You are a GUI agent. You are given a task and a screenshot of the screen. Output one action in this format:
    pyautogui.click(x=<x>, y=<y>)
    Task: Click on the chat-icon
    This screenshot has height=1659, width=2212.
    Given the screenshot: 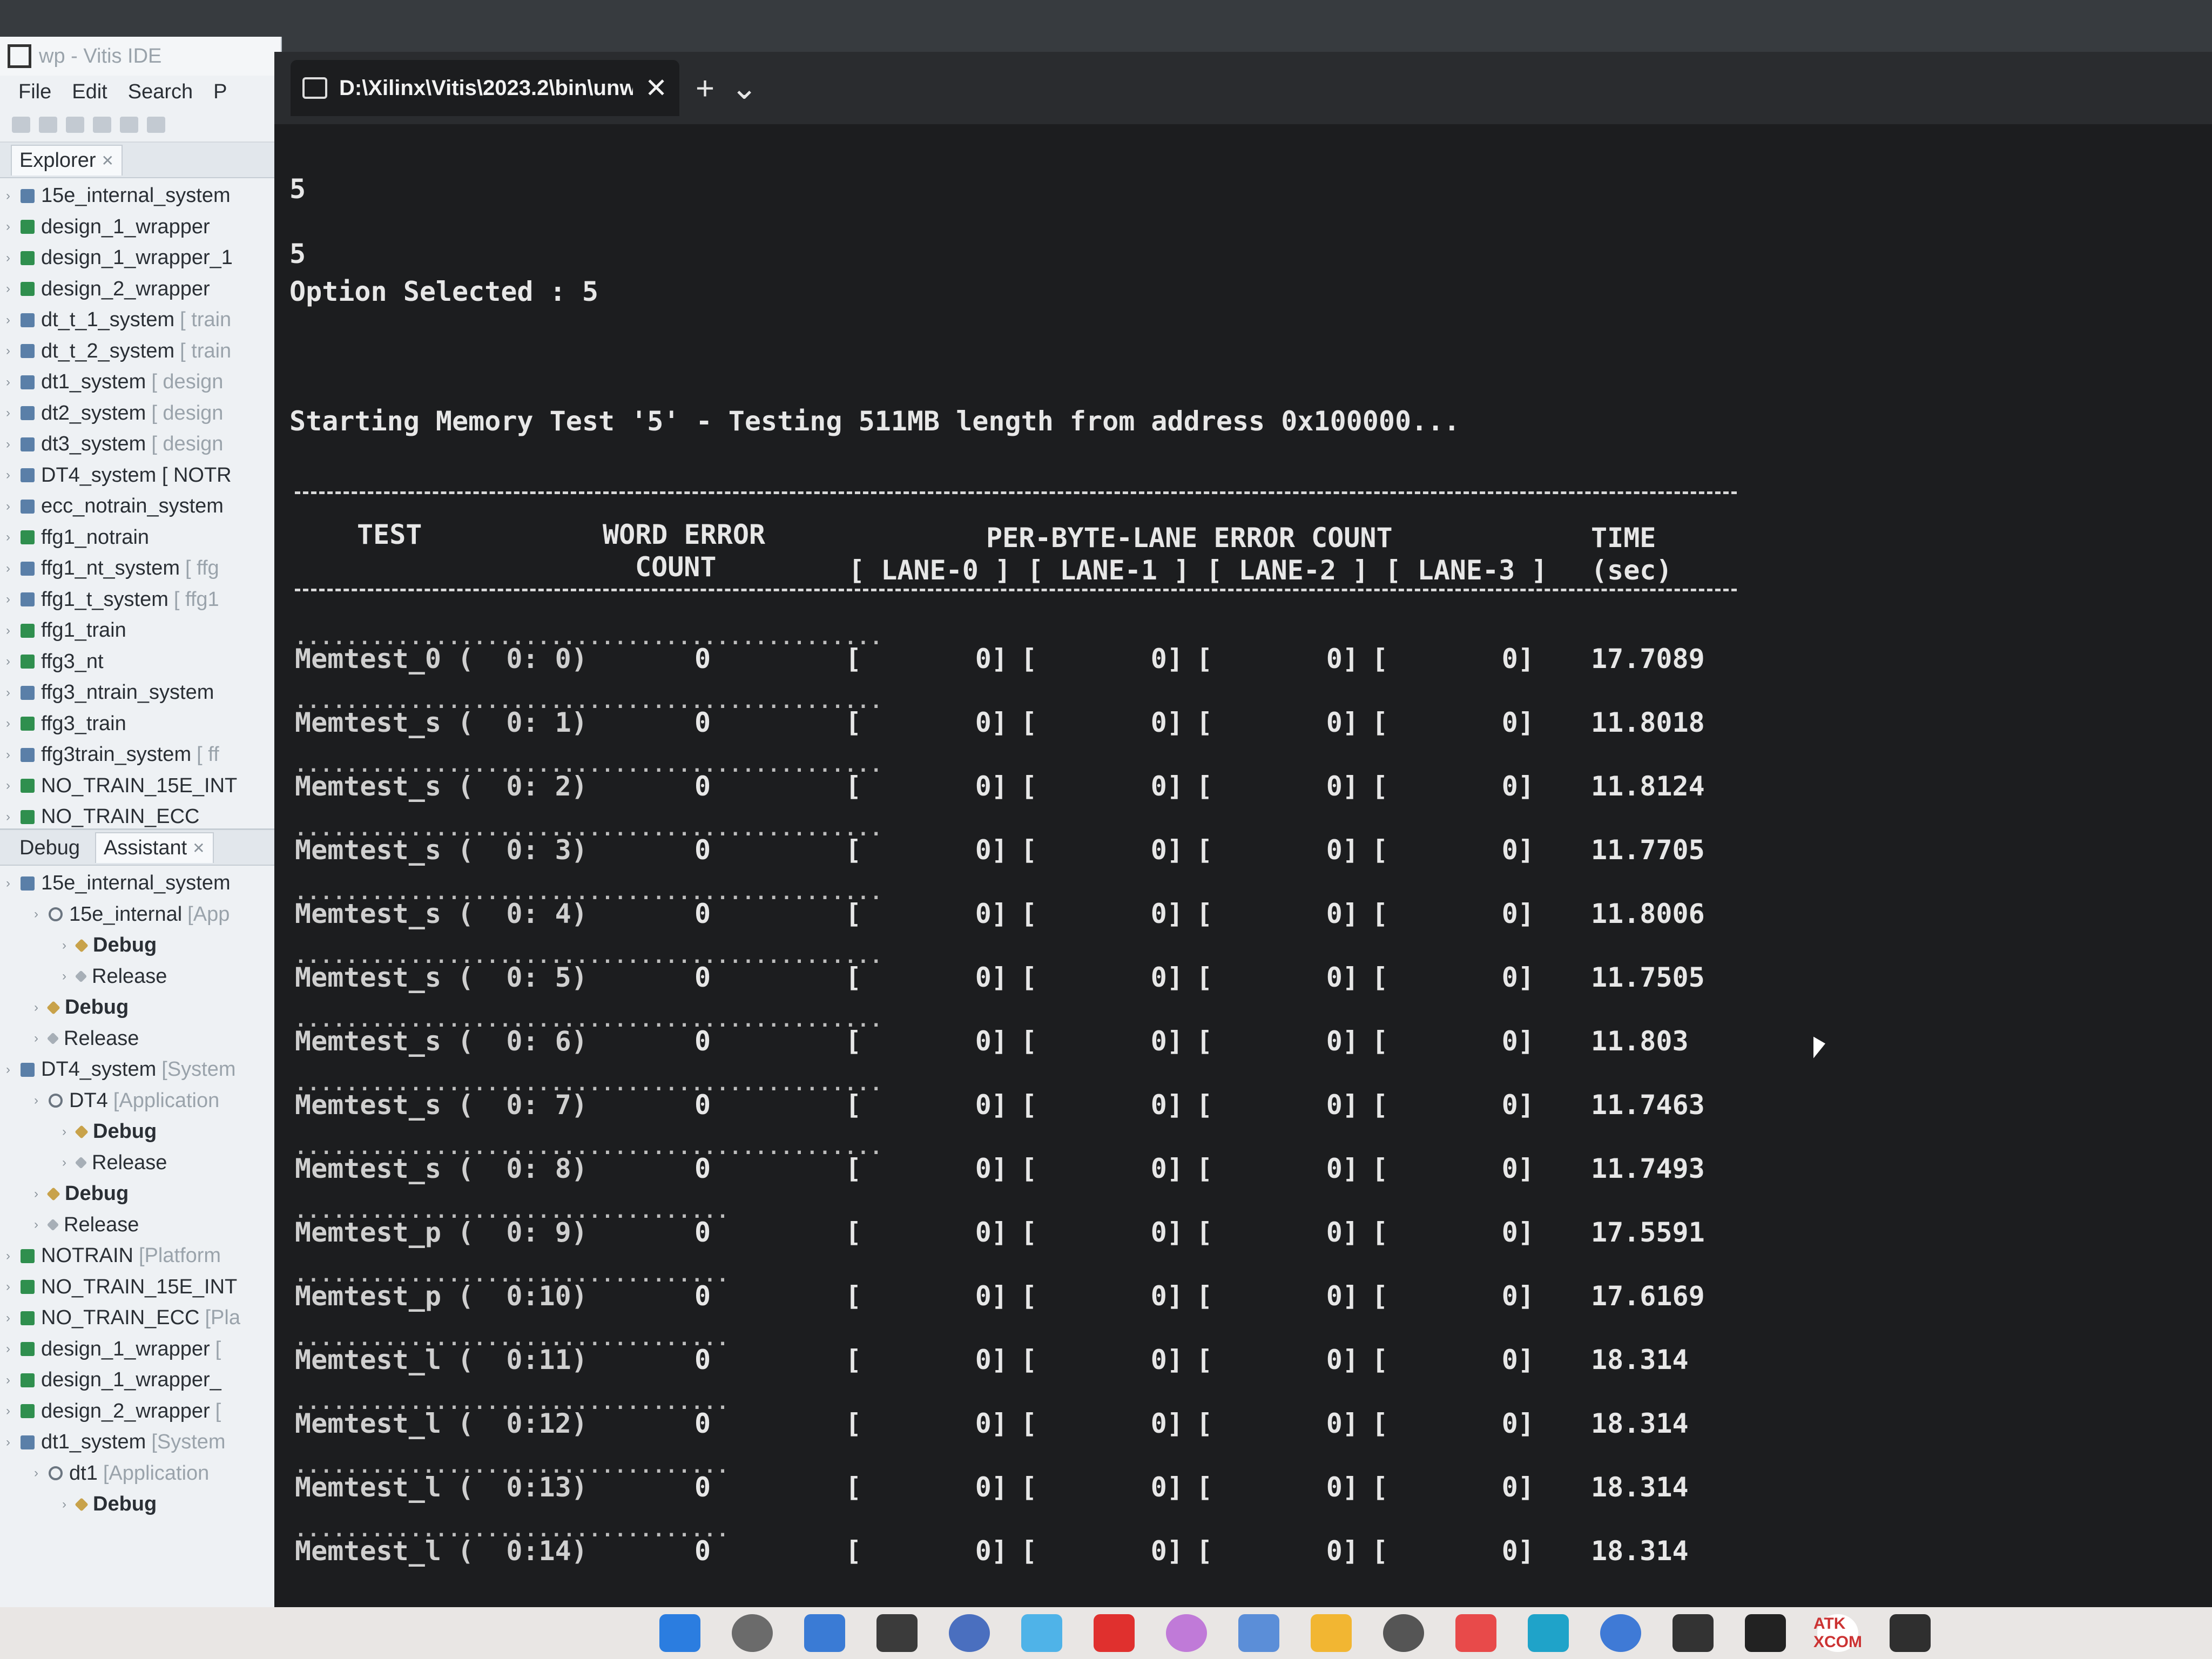 What is the action you would take?
    pyautogui.click(x=1041, y=1633)
    